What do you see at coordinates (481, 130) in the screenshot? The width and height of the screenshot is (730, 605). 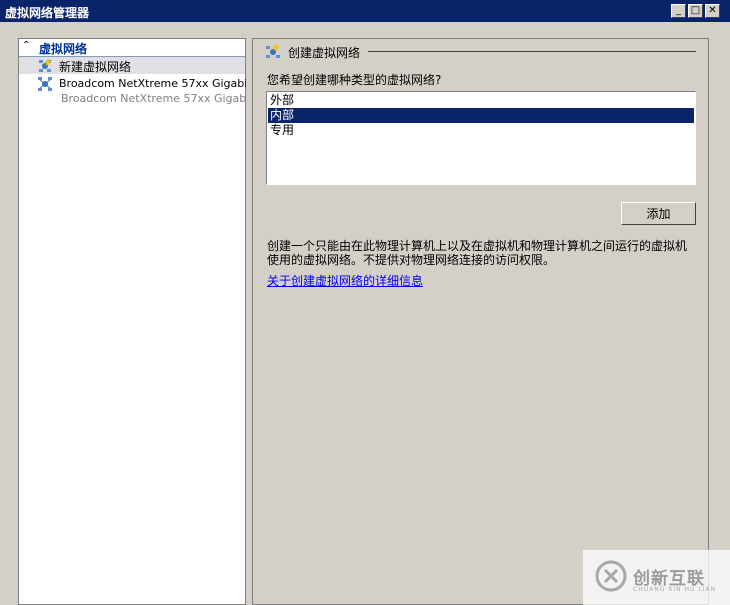 I see `option-private: 专用` at bounding box center [481, 130].